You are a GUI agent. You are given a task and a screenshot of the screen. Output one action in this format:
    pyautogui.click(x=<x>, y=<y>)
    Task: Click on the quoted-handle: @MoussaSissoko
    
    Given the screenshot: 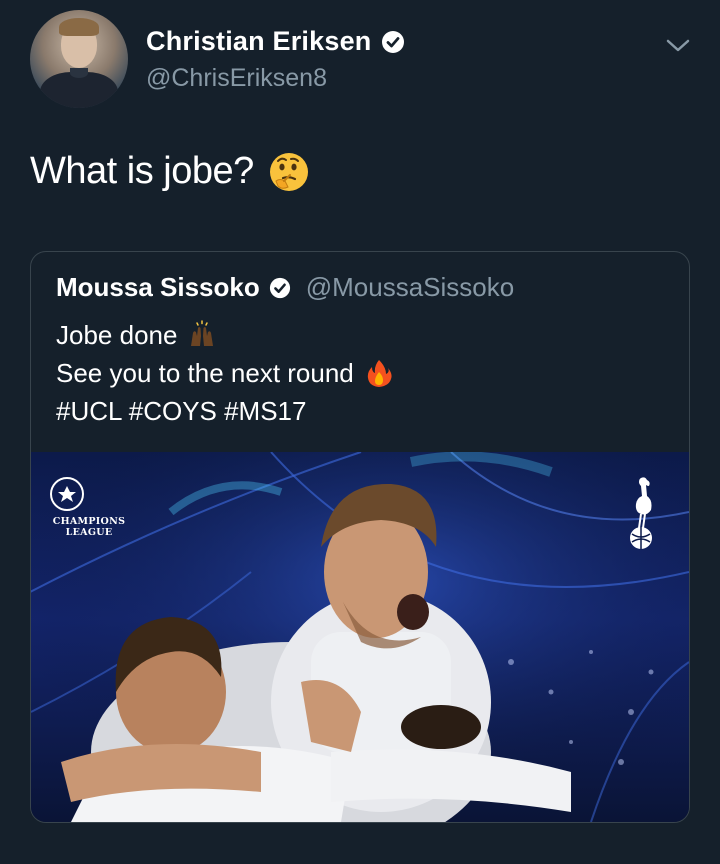 What is the action you would take?
    pyautogui.click(x=410, y=287)
    